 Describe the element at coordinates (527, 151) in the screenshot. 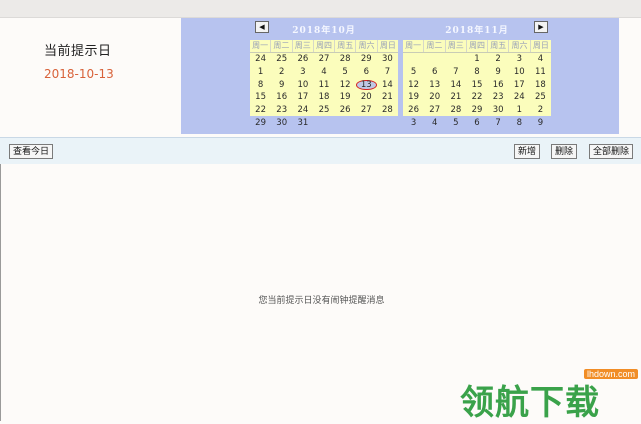

I see `add-button: 新增` at that location.